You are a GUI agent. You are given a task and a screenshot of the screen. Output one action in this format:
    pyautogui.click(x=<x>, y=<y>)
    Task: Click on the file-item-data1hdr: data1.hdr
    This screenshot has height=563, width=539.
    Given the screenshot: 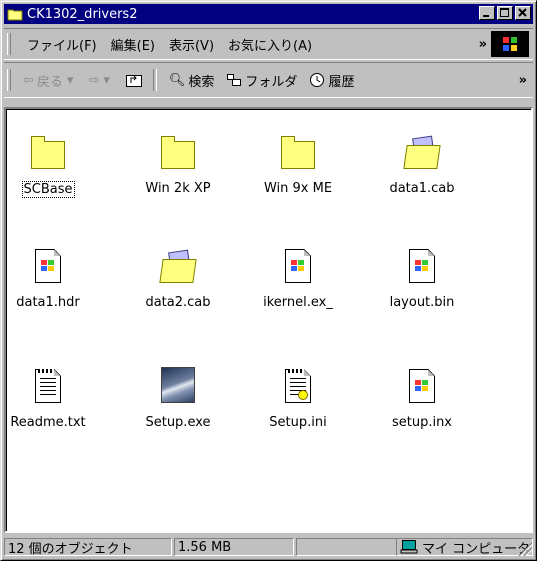 What is the action you would take?
    pyautogui.click(x=50, y=278)
    